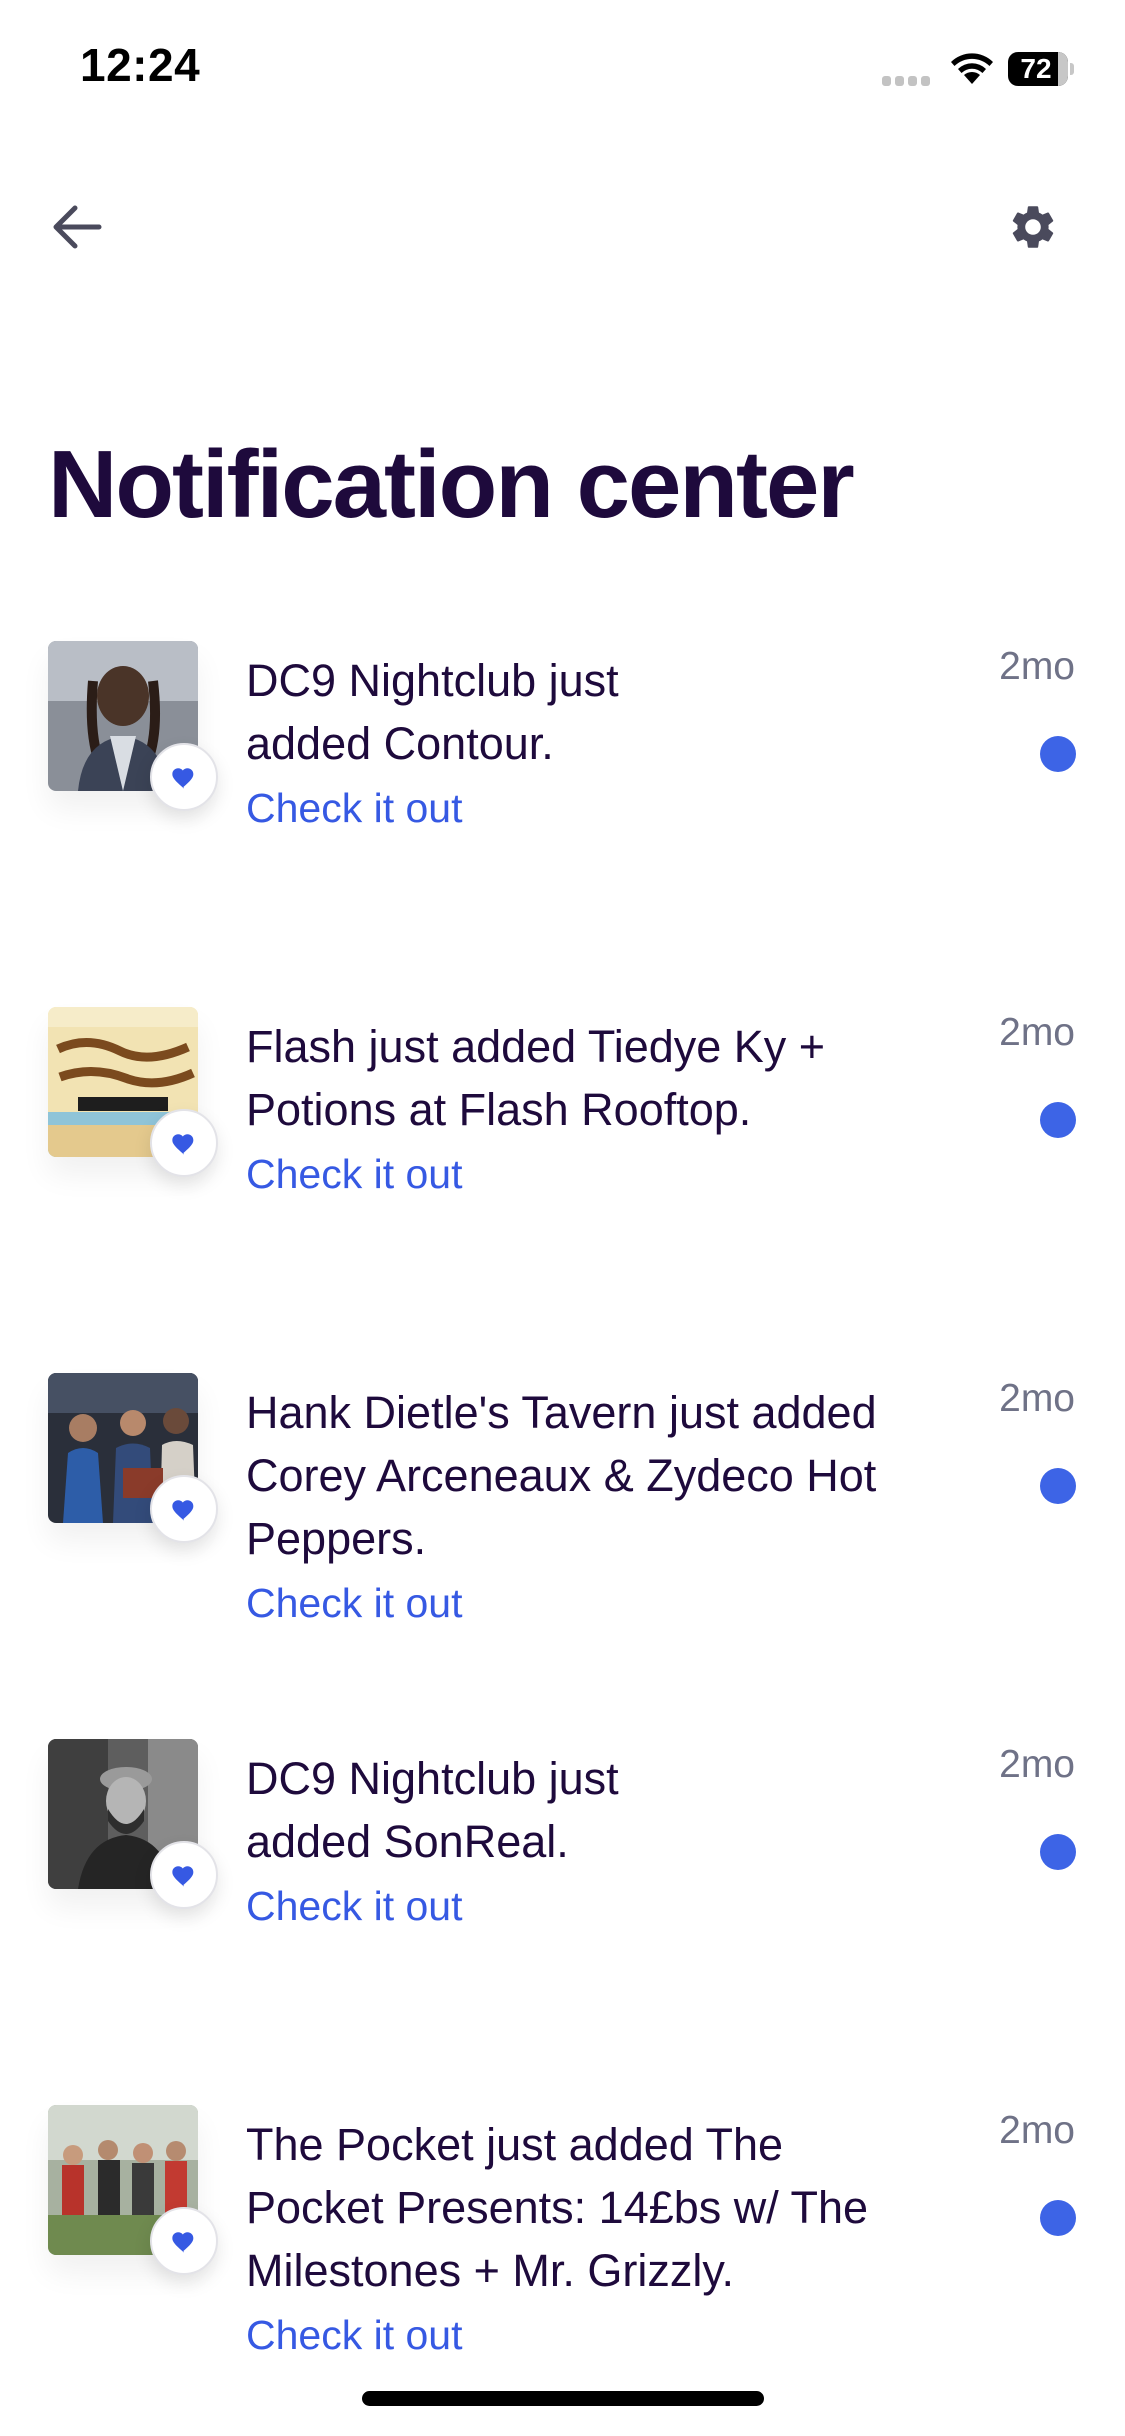 The image size is (1125, 2436). I want to click on wifi-icon, so click(972, 68).